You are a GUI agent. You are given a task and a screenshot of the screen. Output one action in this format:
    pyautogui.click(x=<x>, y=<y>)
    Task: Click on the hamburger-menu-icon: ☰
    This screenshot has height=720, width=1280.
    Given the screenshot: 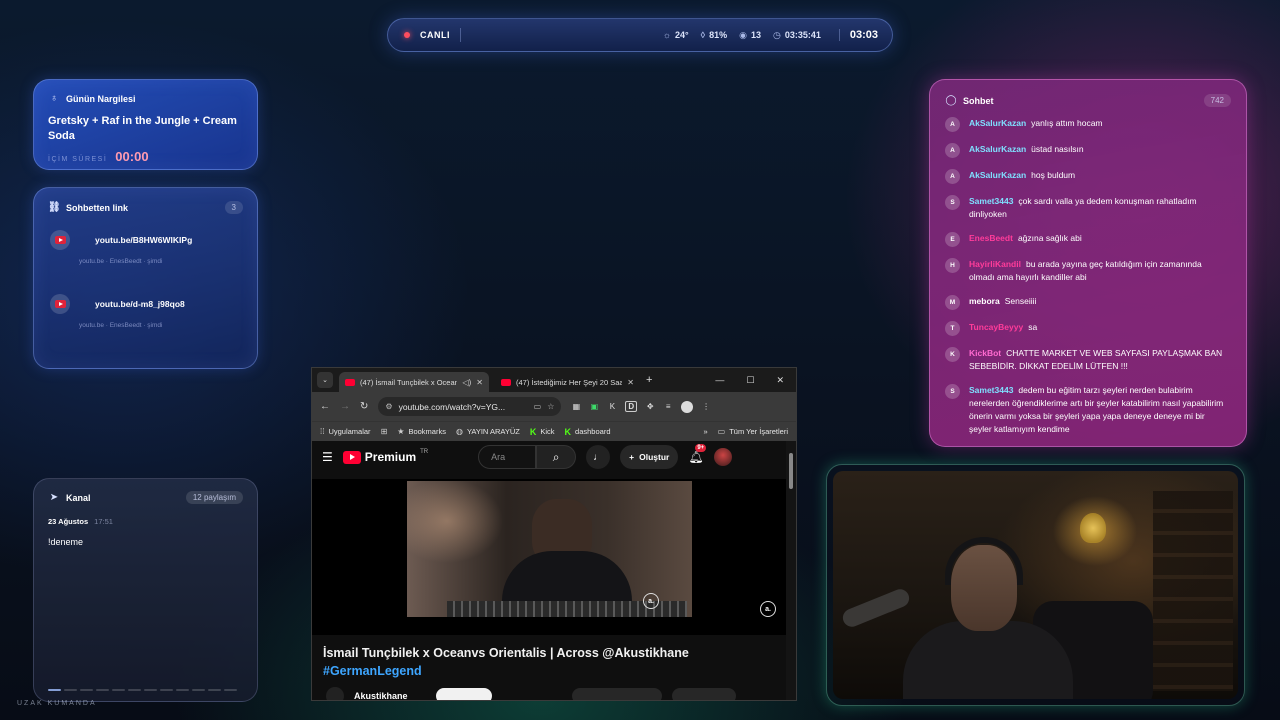 What is the action you would take?
    pyautogui.click(x=327, y=457)
    